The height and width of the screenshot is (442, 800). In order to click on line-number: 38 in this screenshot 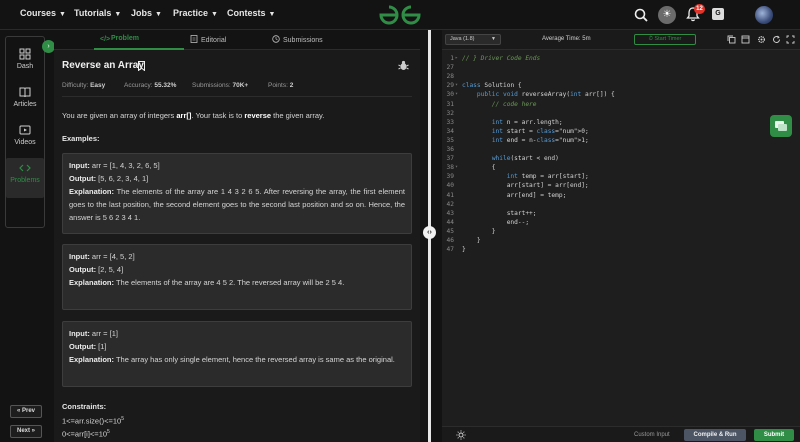, I will do `click(450, 168)`.